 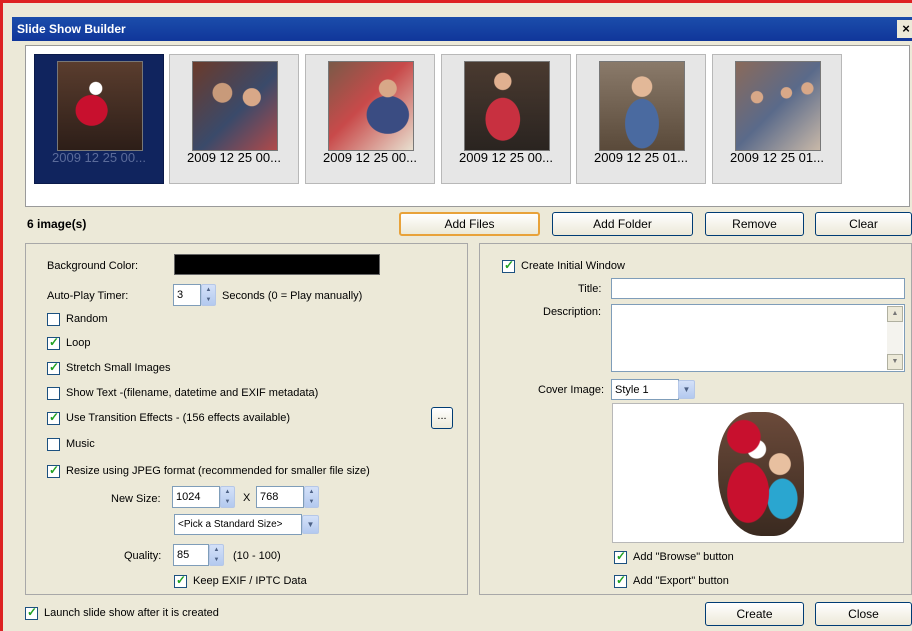 I want to click on autoplay-timer-input: 3, so click(x=187, y=295).